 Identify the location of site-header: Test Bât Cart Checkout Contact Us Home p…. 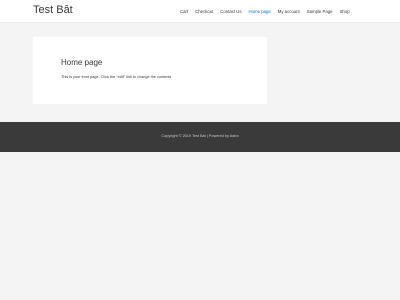
(200, 11).